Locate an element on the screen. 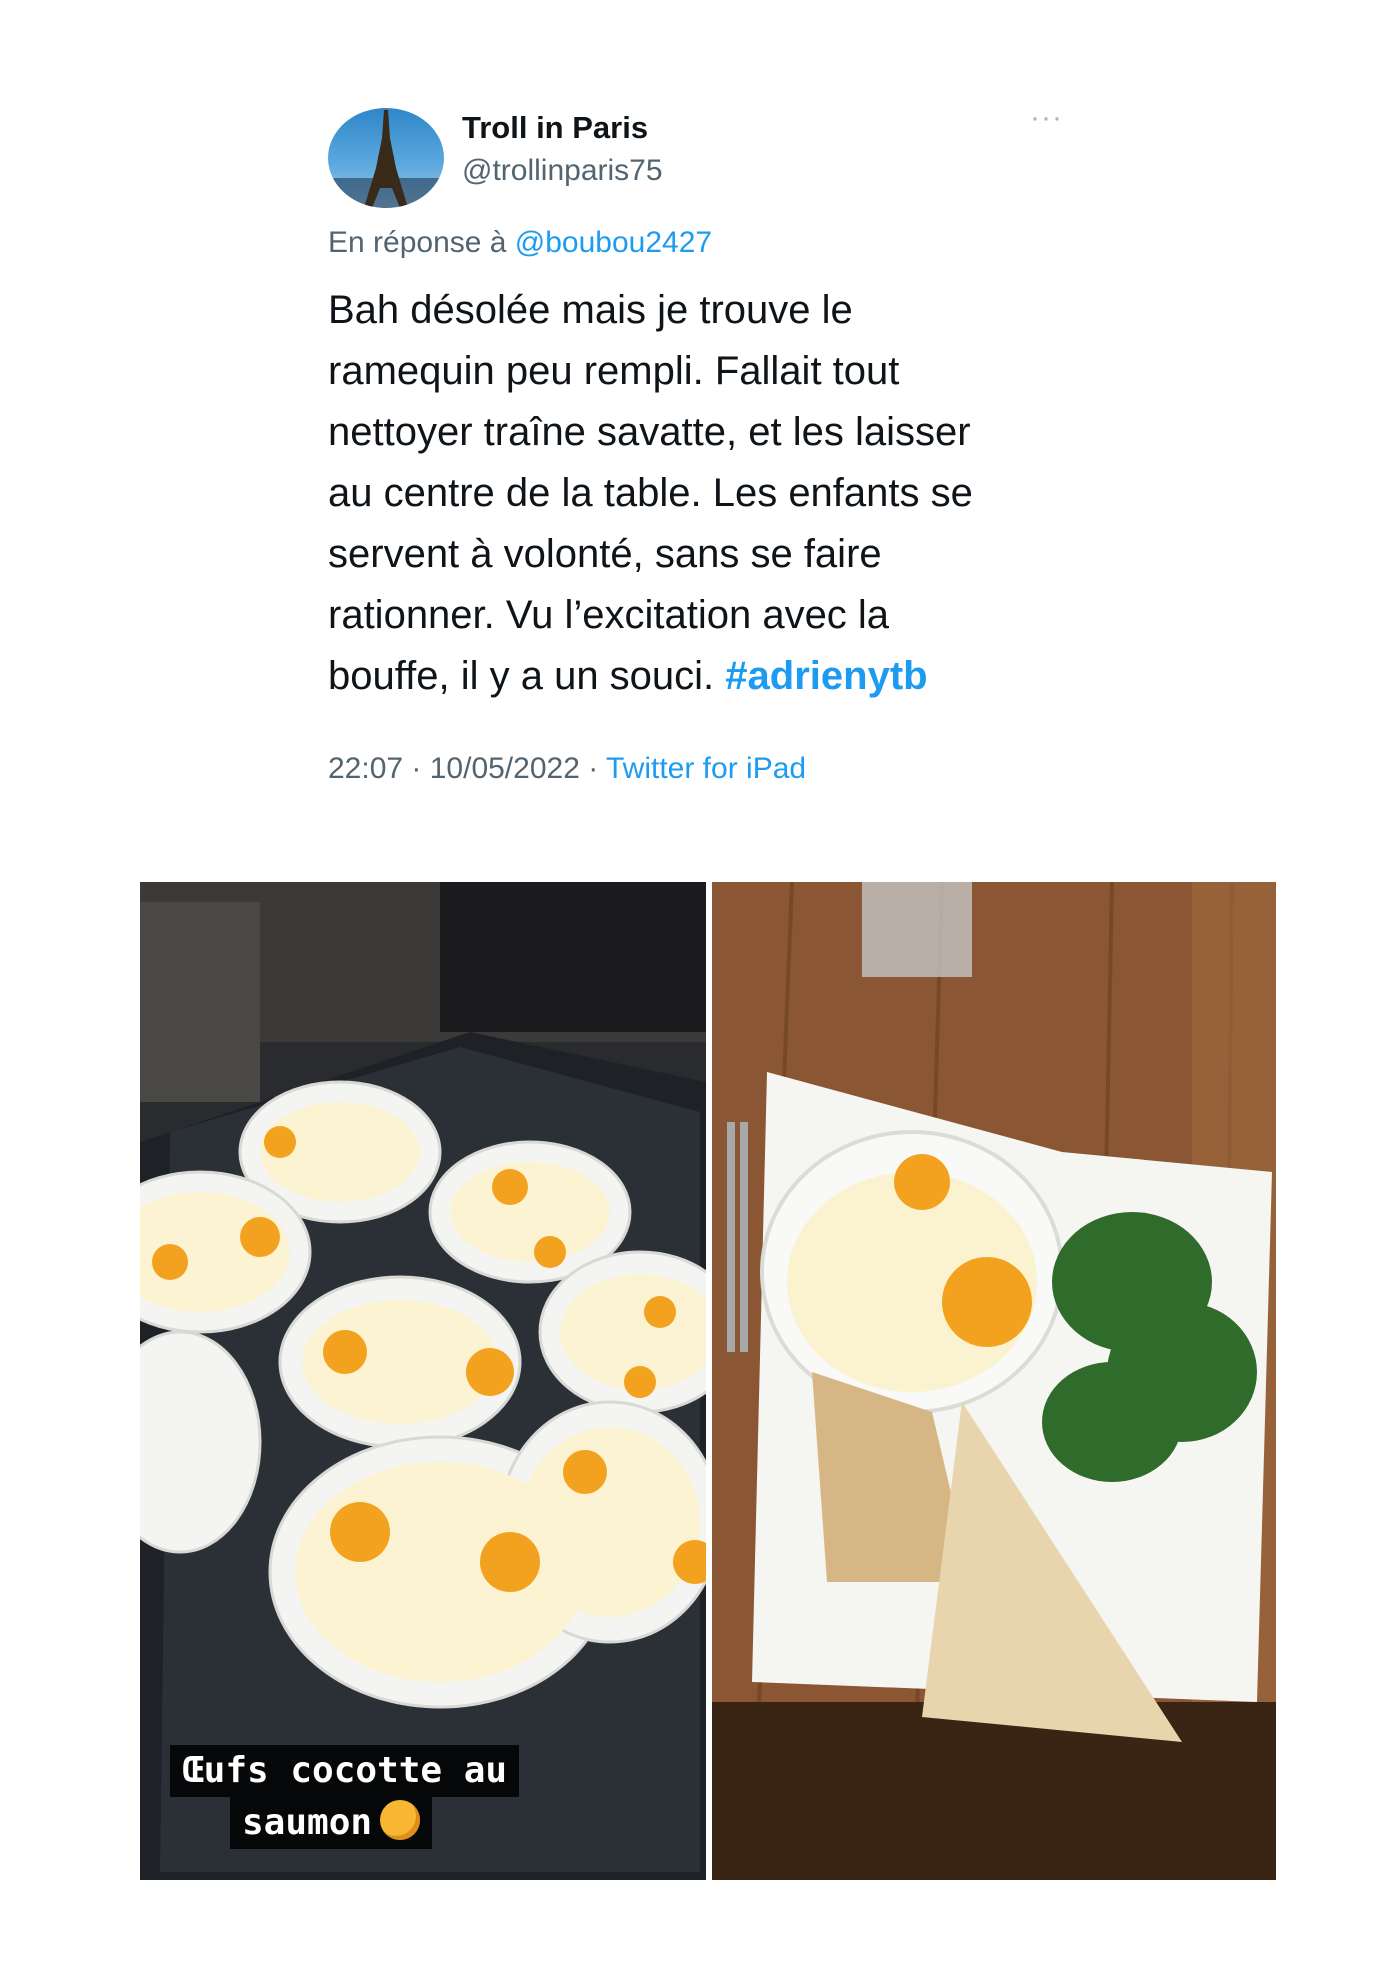  tweet-text-line-last: bouffe, il y a un souci. #adrienytb is located at coordinates (718, 676).